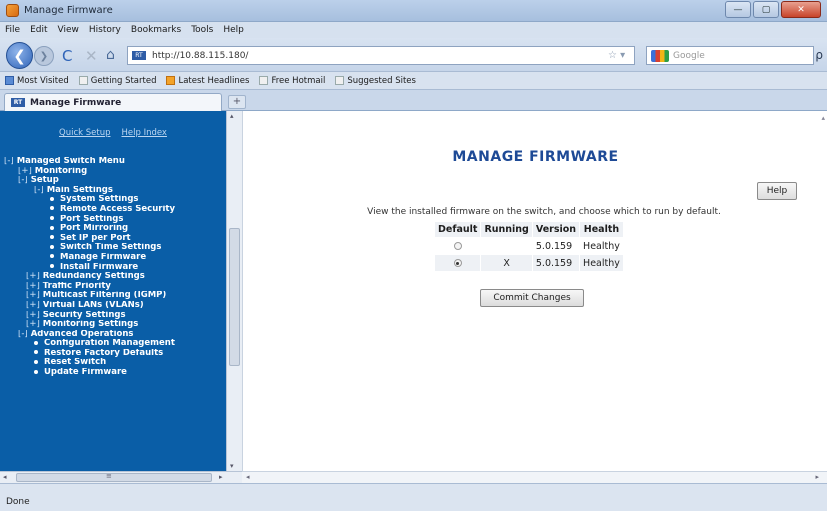  I want to click on home-icon: ⌂, so click(110, 55).